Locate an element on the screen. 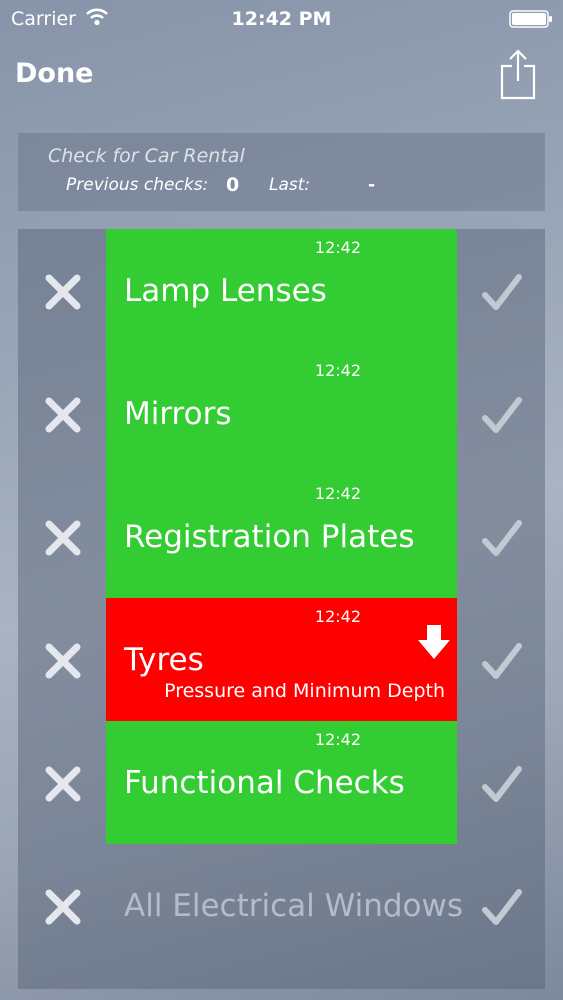 The width and height of the screenshot is (563, 1000). status-bar: Carrier 12:42 PM is located at coordinates (281, 19).